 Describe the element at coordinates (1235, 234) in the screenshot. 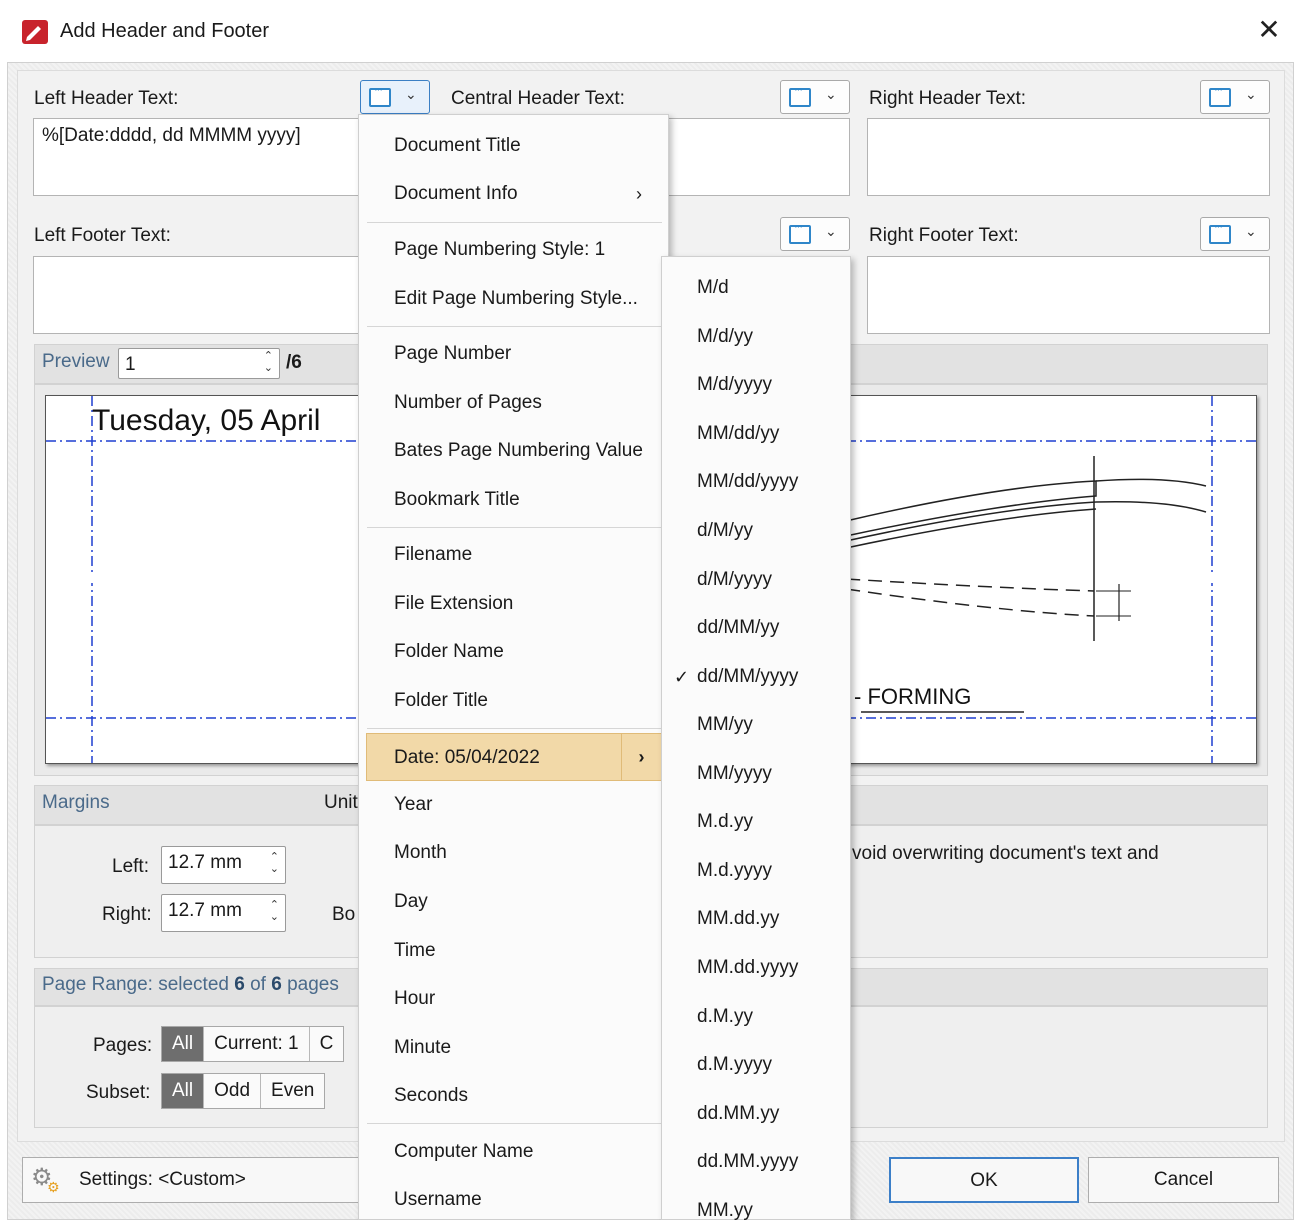

I see `right-footer-macro-button: ⌄` at that location.